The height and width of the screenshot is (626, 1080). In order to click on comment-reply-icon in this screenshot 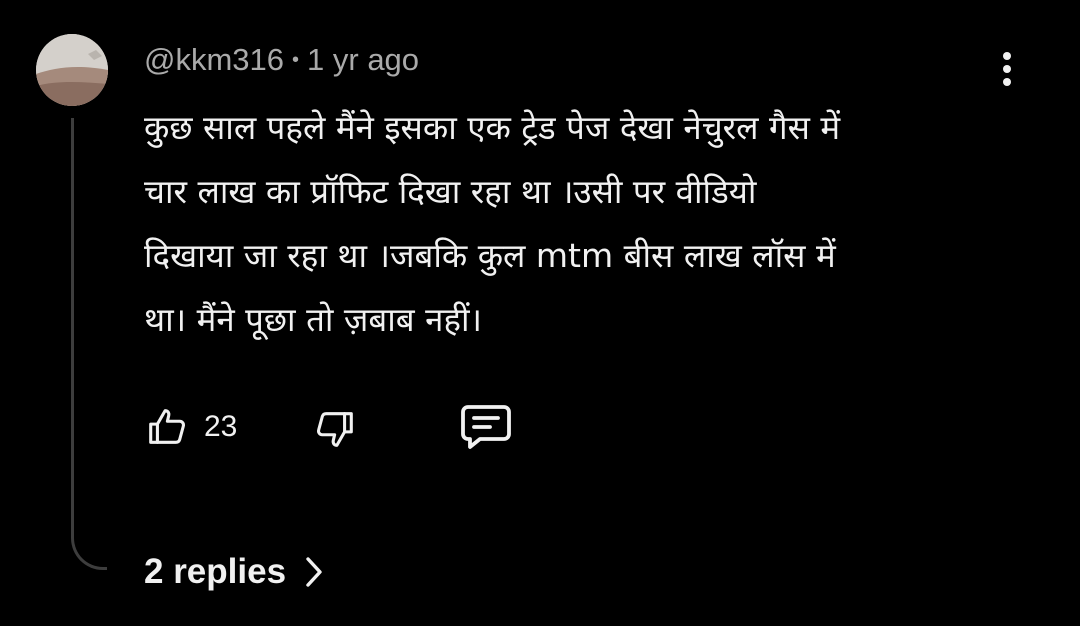, I will do `click(486, 427)`.